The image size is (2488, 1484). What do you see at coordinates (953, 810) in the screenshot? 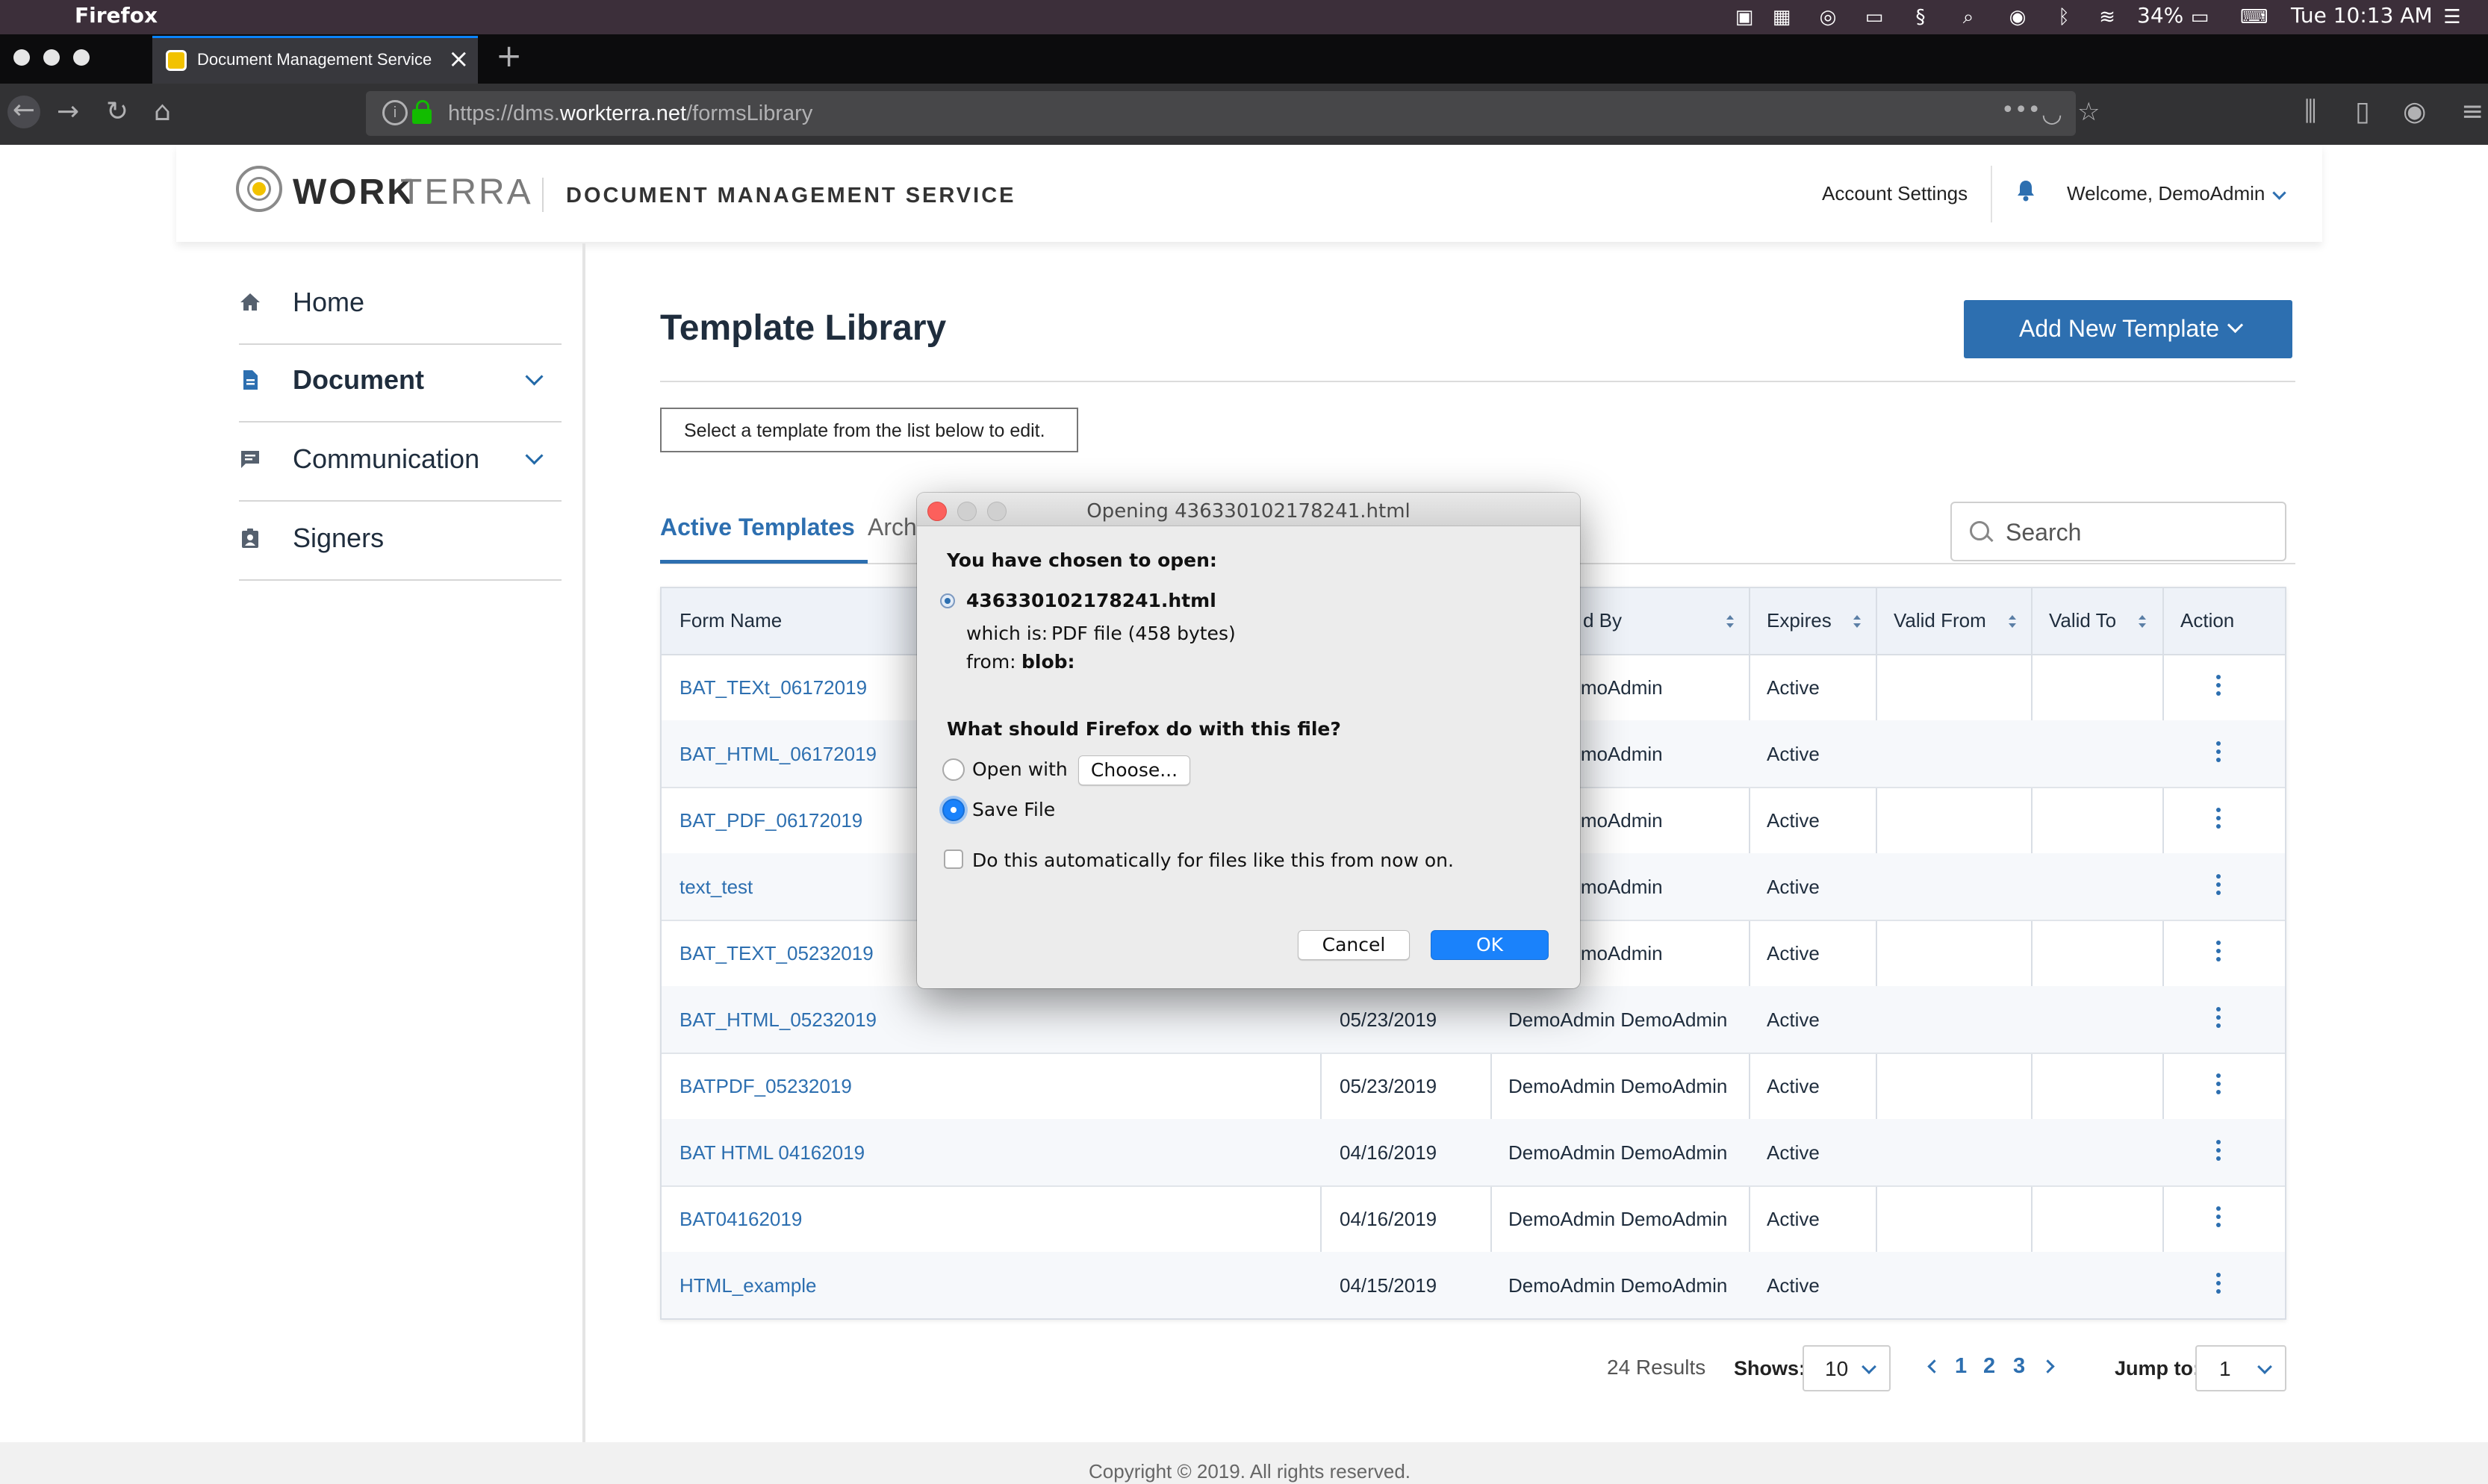
I see `save-file-radio` at bounding box center [953, 810].